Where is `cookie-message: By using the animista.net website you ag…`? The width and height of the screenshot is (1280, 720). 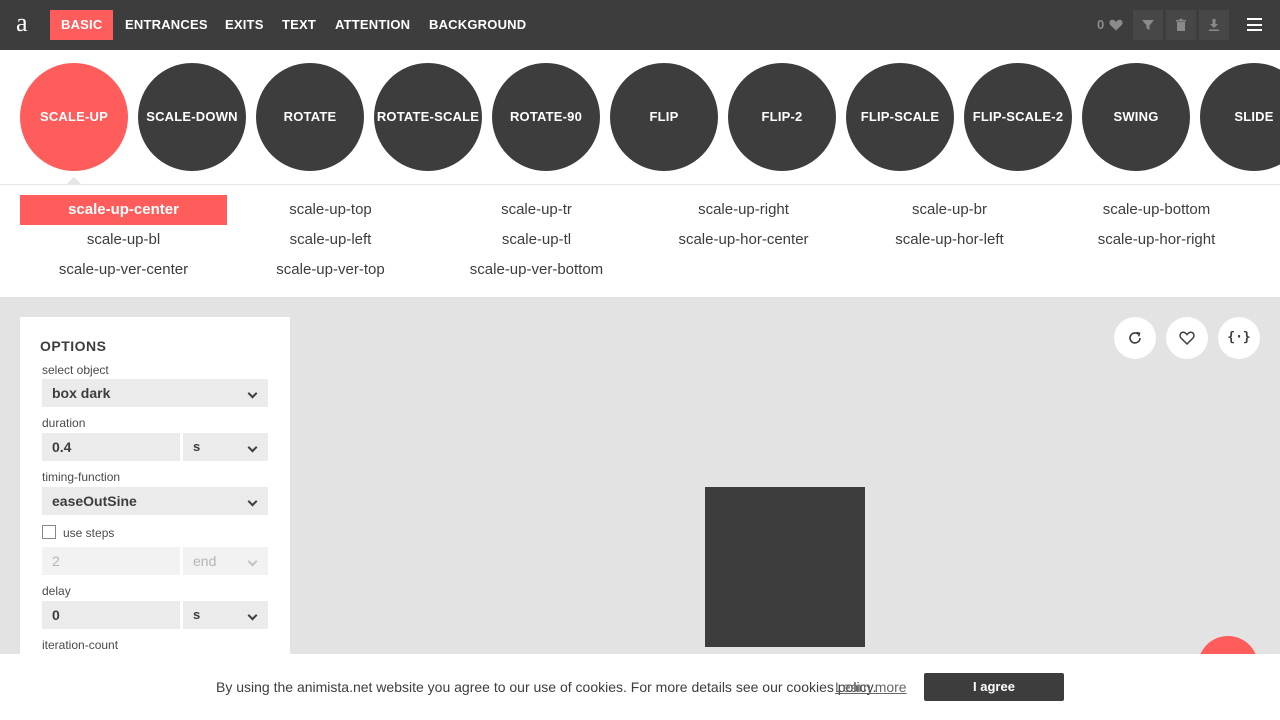 cookie-message: By using the animista.net website you ag… is located at coordinates (546, 687).